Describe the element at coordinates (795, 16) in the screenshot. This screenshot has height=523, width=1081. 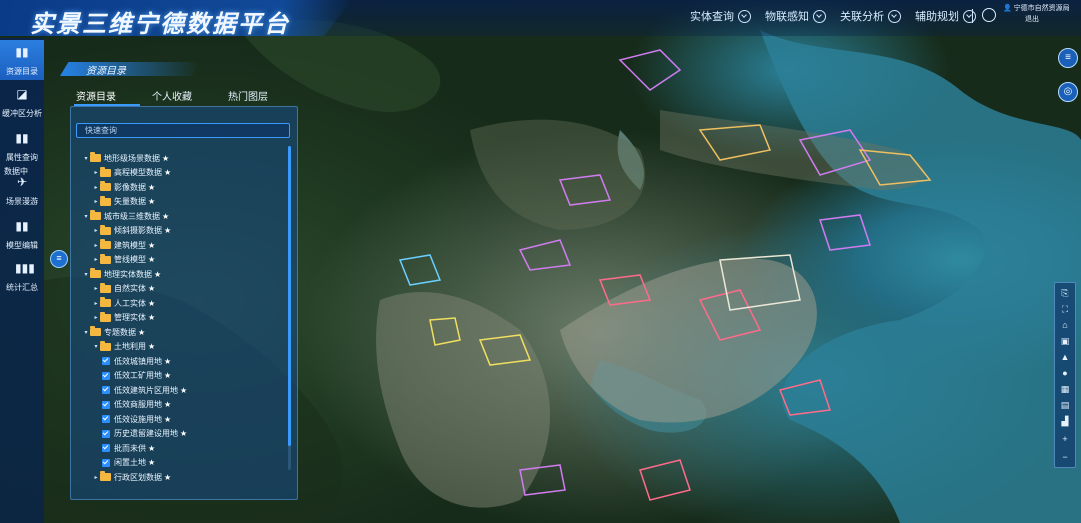
I see `nav-iot-sensing: 物联感知` at that location.